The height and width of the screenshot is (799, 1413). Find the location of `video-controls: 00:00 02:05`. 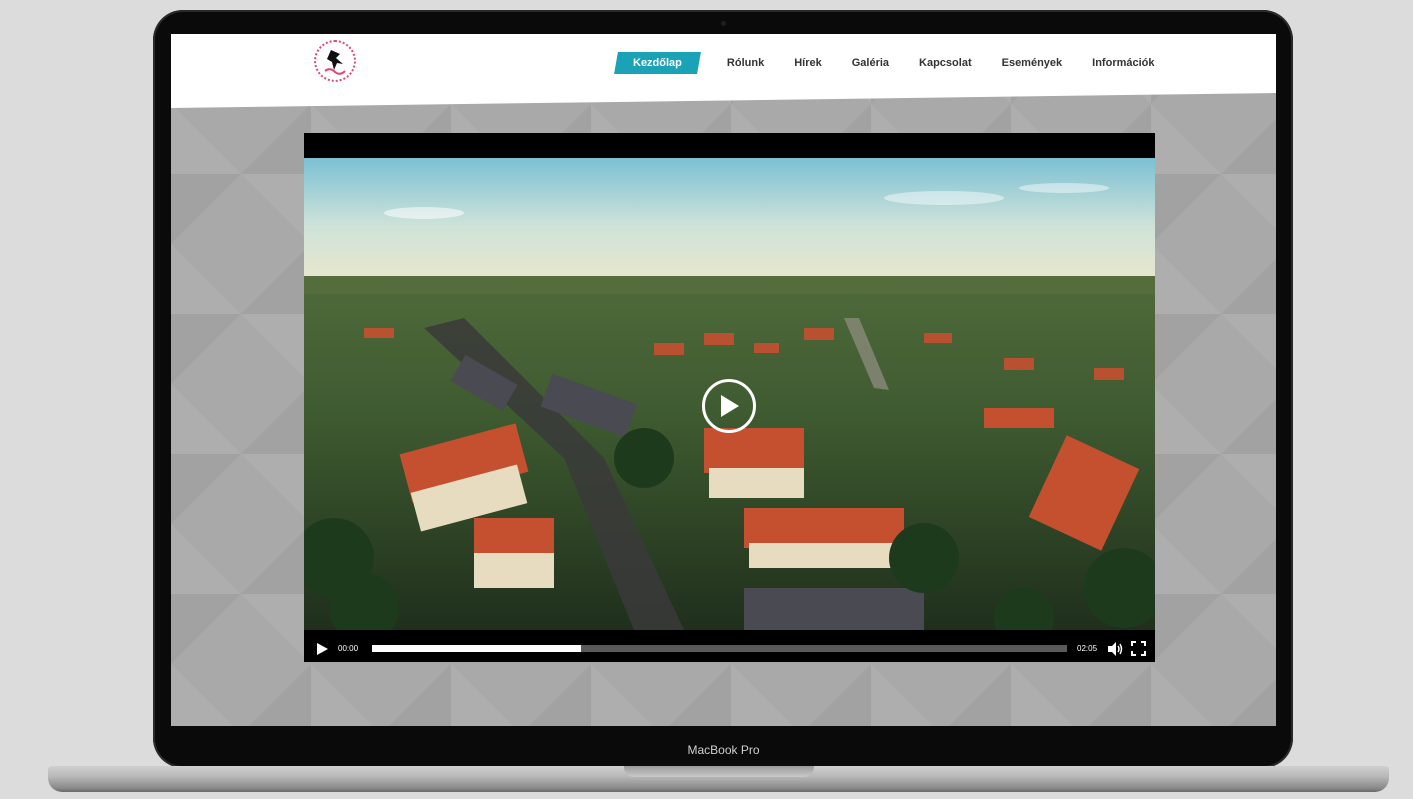

video-controls: 00:00 02:05 is located at coordinates (729, 648).